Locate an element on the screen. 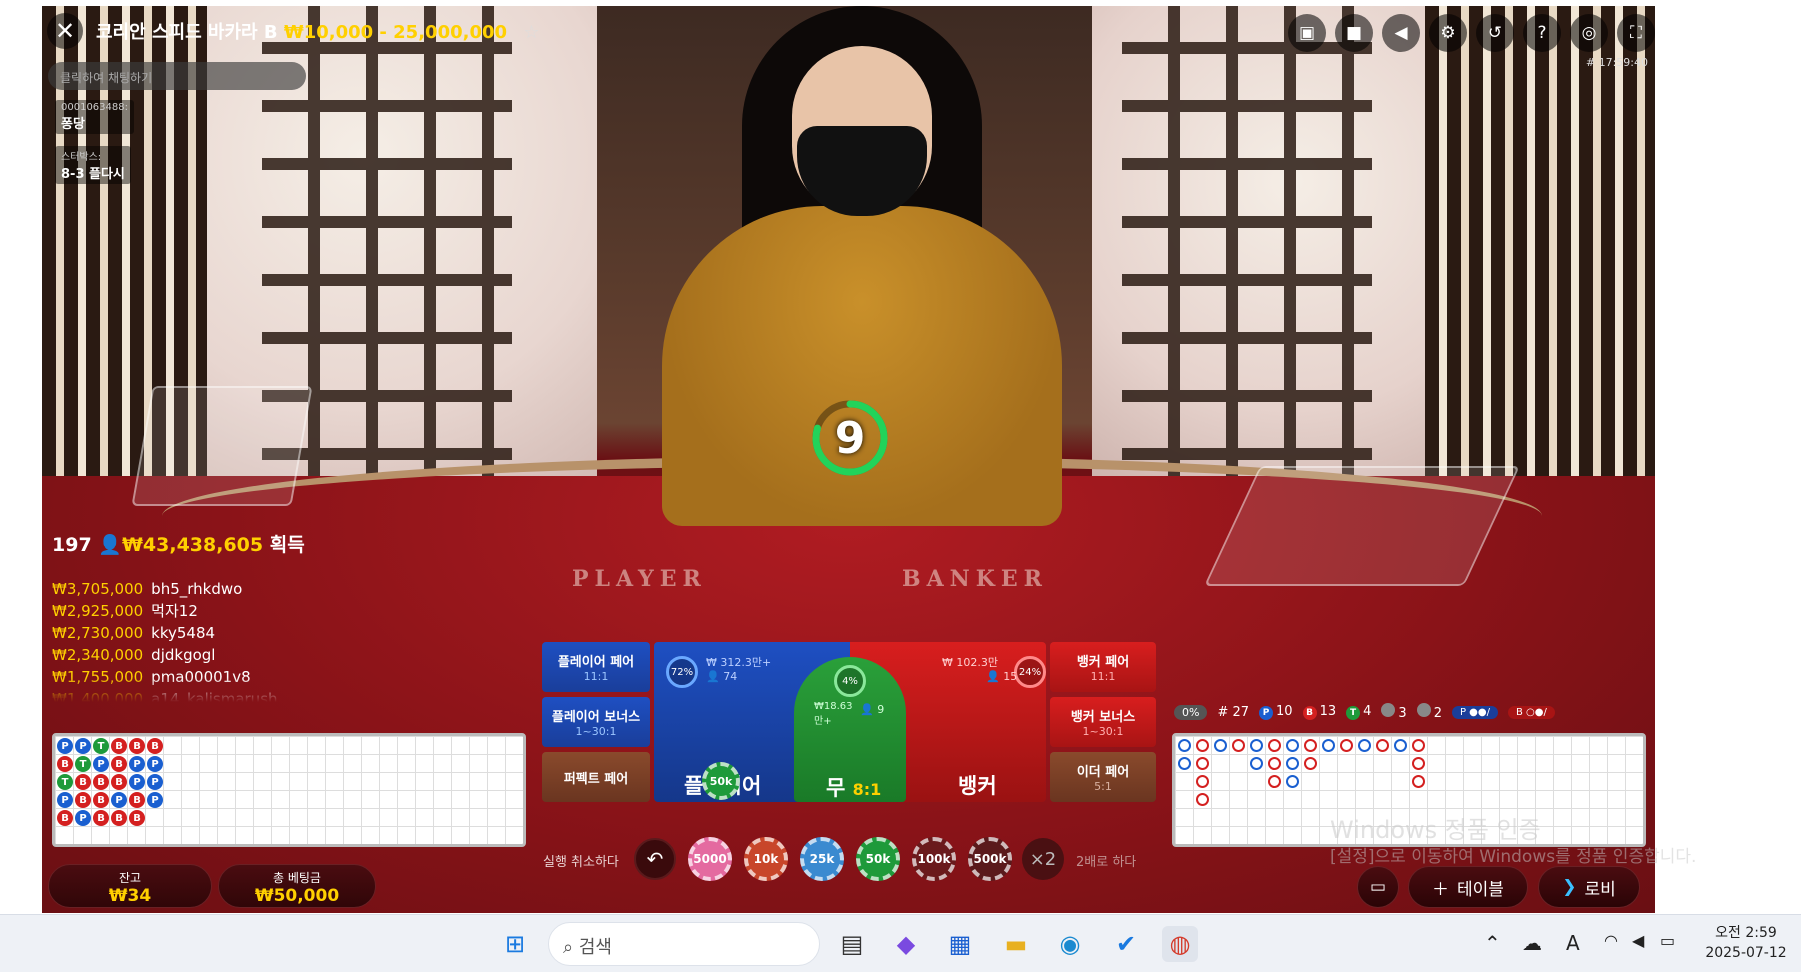  table-label-player: PLAYER is located at coordinates (639, 579).